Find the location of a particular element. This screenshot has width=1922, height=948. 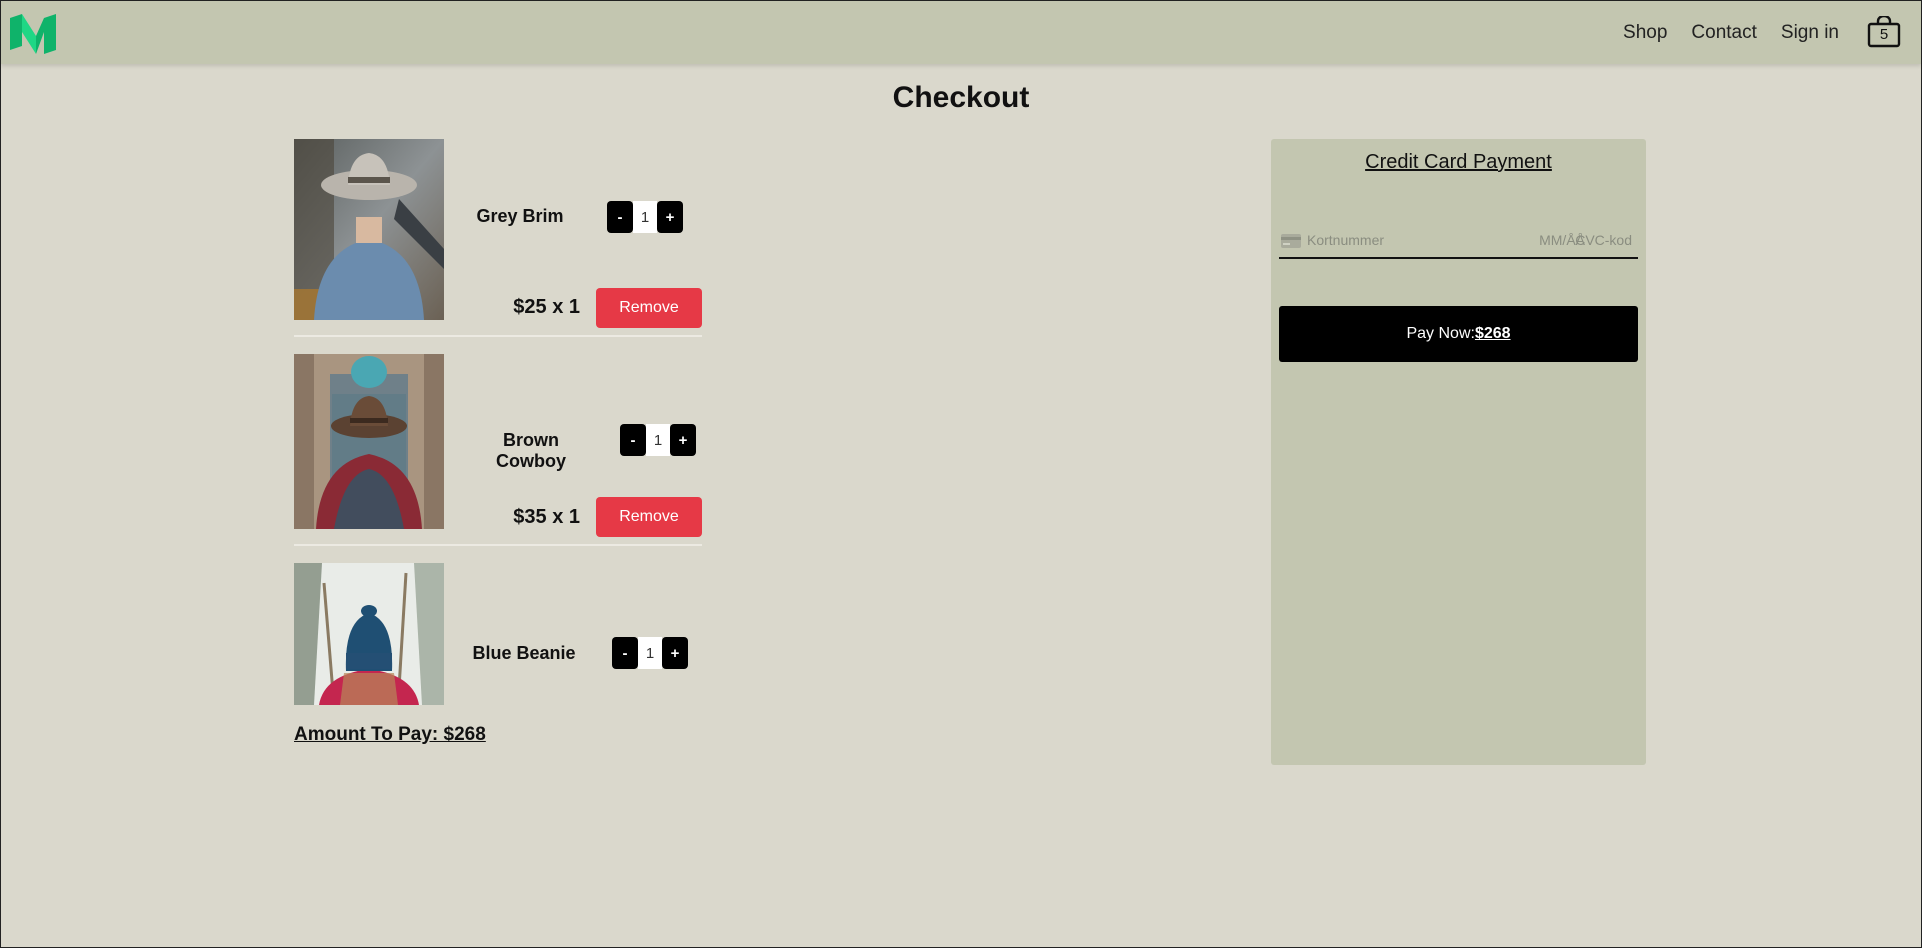

cart-count-badge: 5 is located at coordinates (1884, 34).